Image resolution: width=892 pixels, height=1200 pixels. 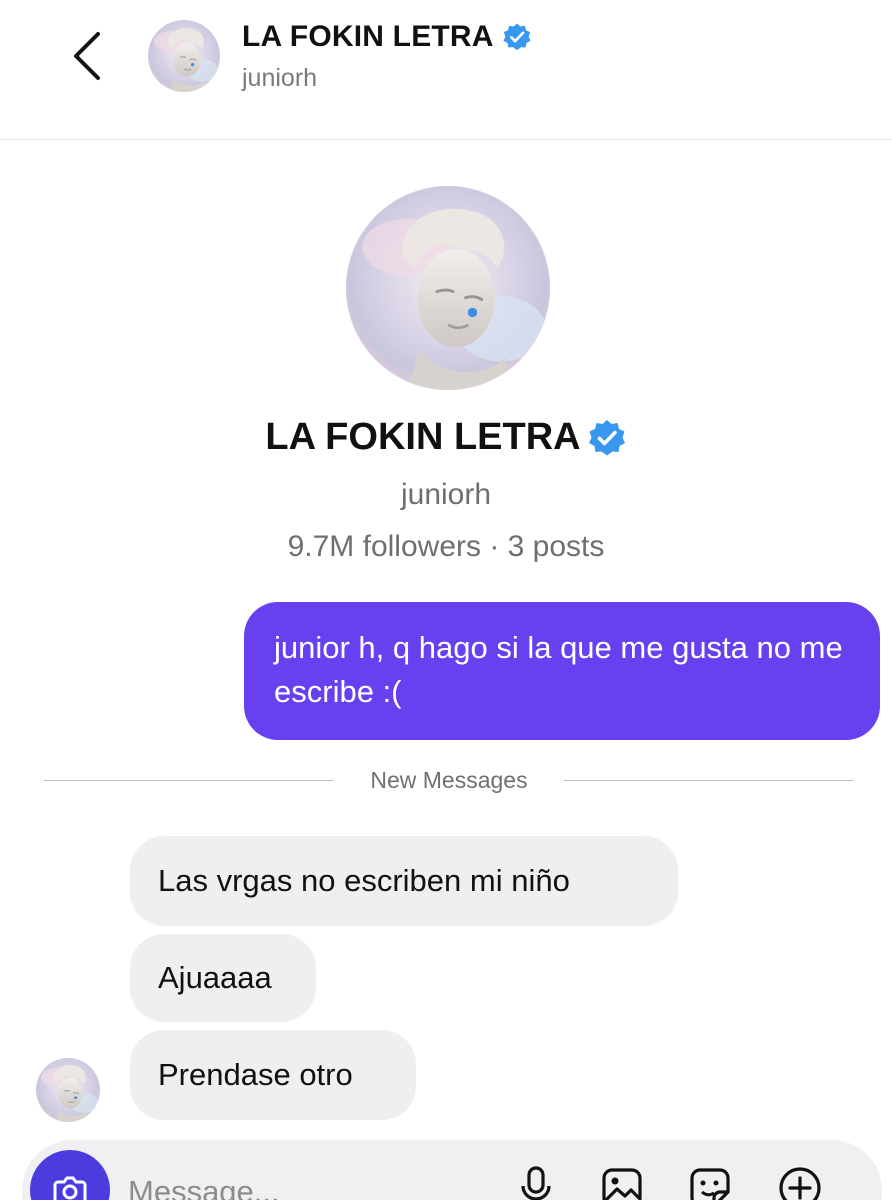 I want to click on message-composer, so click(x=452, y=1170).